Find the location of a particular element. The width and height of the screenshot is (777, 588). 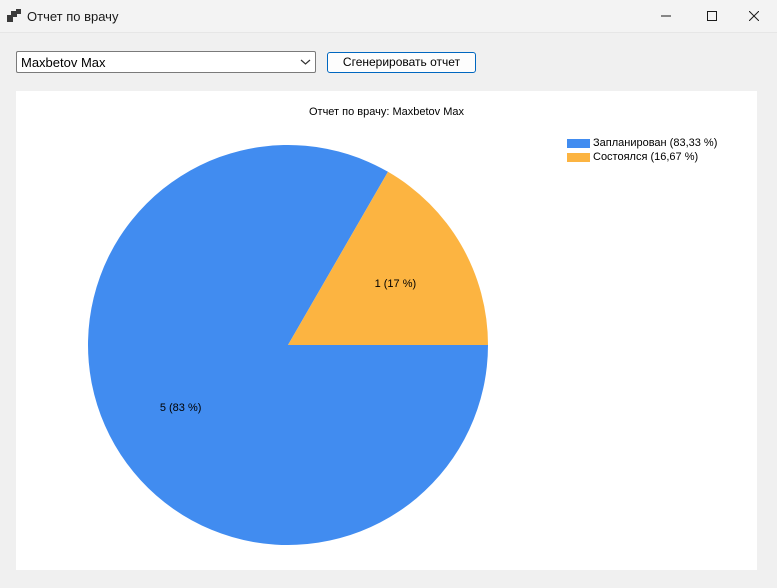

app-icon is located at coordinates (14, 15).